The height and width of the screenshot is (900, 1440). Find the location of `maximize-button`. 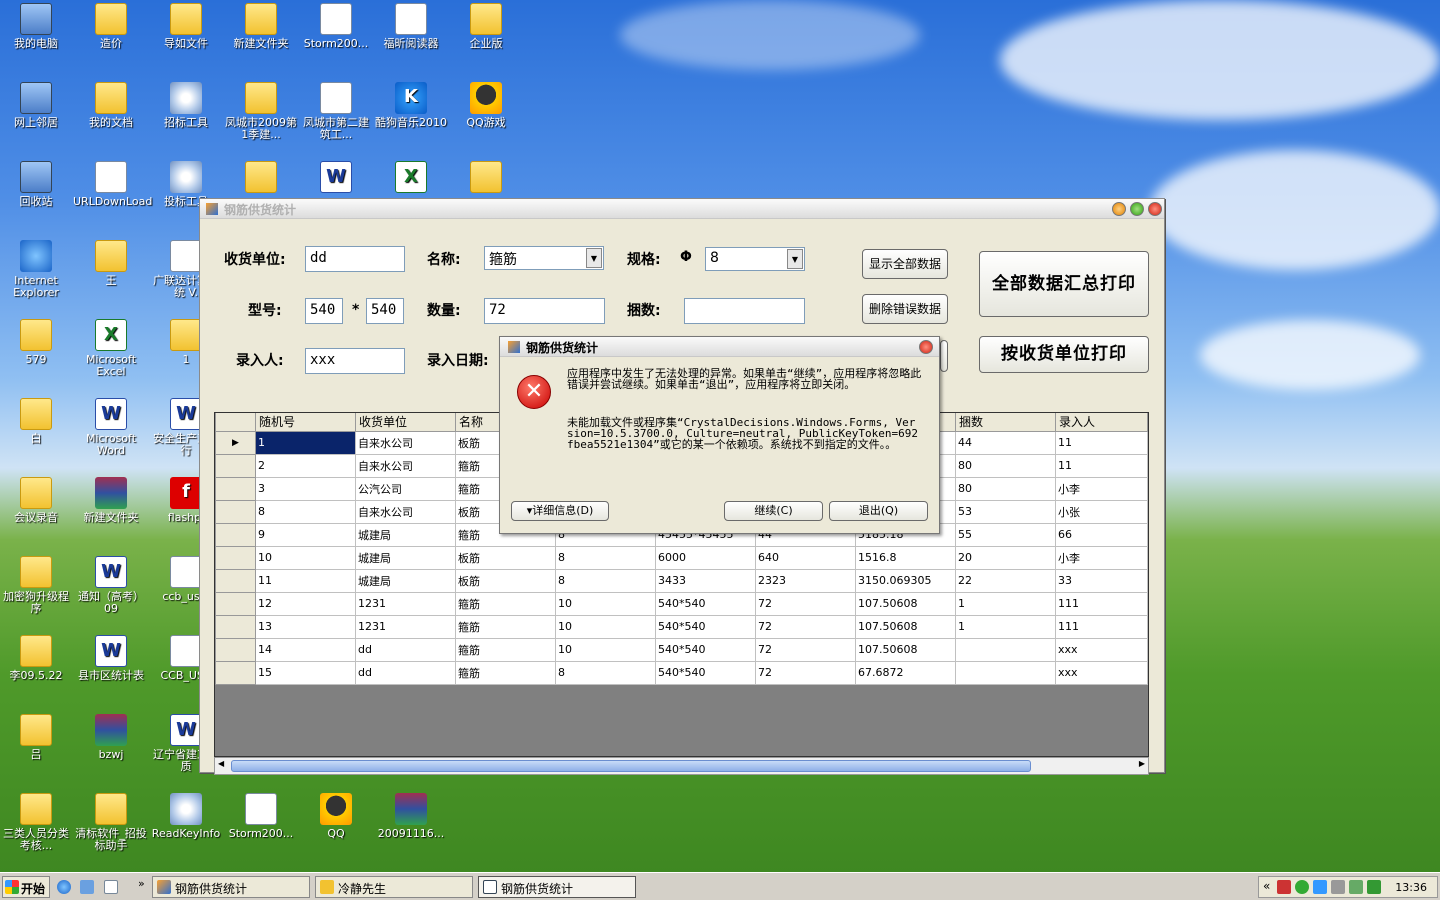

maximize-button is located at coordinates (1137, 209).